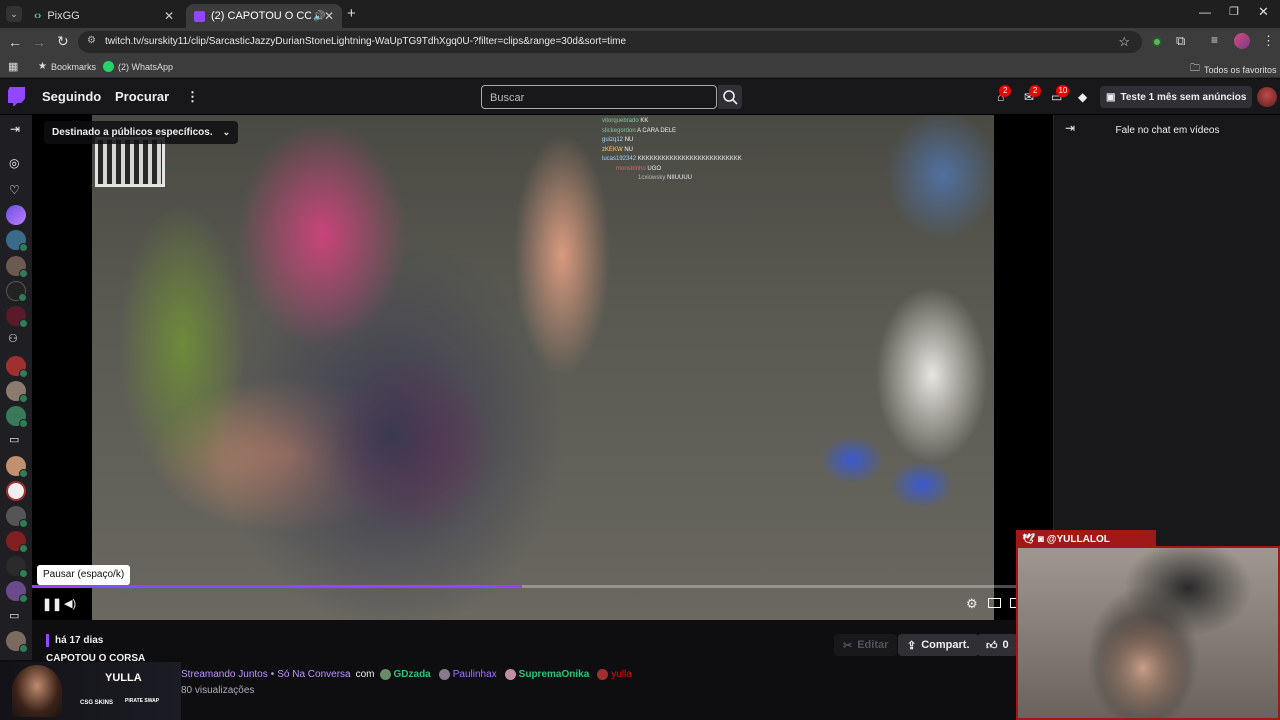 The image size is (1280, 720). What do you see at coordinates (1263, 12) in the screenshot?
I see `close-window-icon: ✕` at bounding box center [1263, 12].